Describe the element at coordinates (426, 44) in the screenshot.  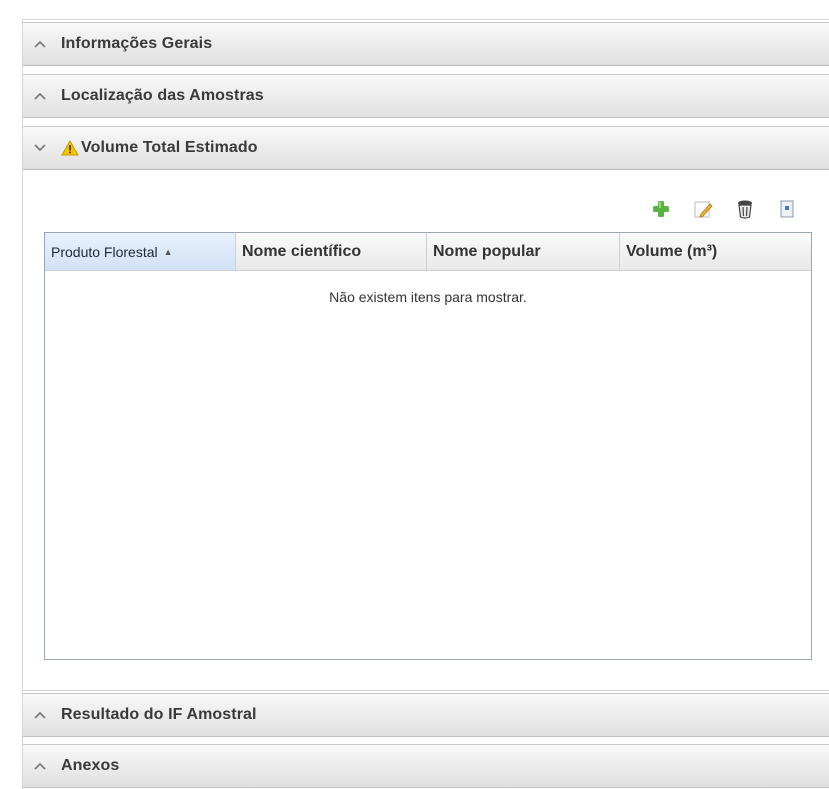
I see `section-header-informacoes-gerais: Informações Gerais` at that location.